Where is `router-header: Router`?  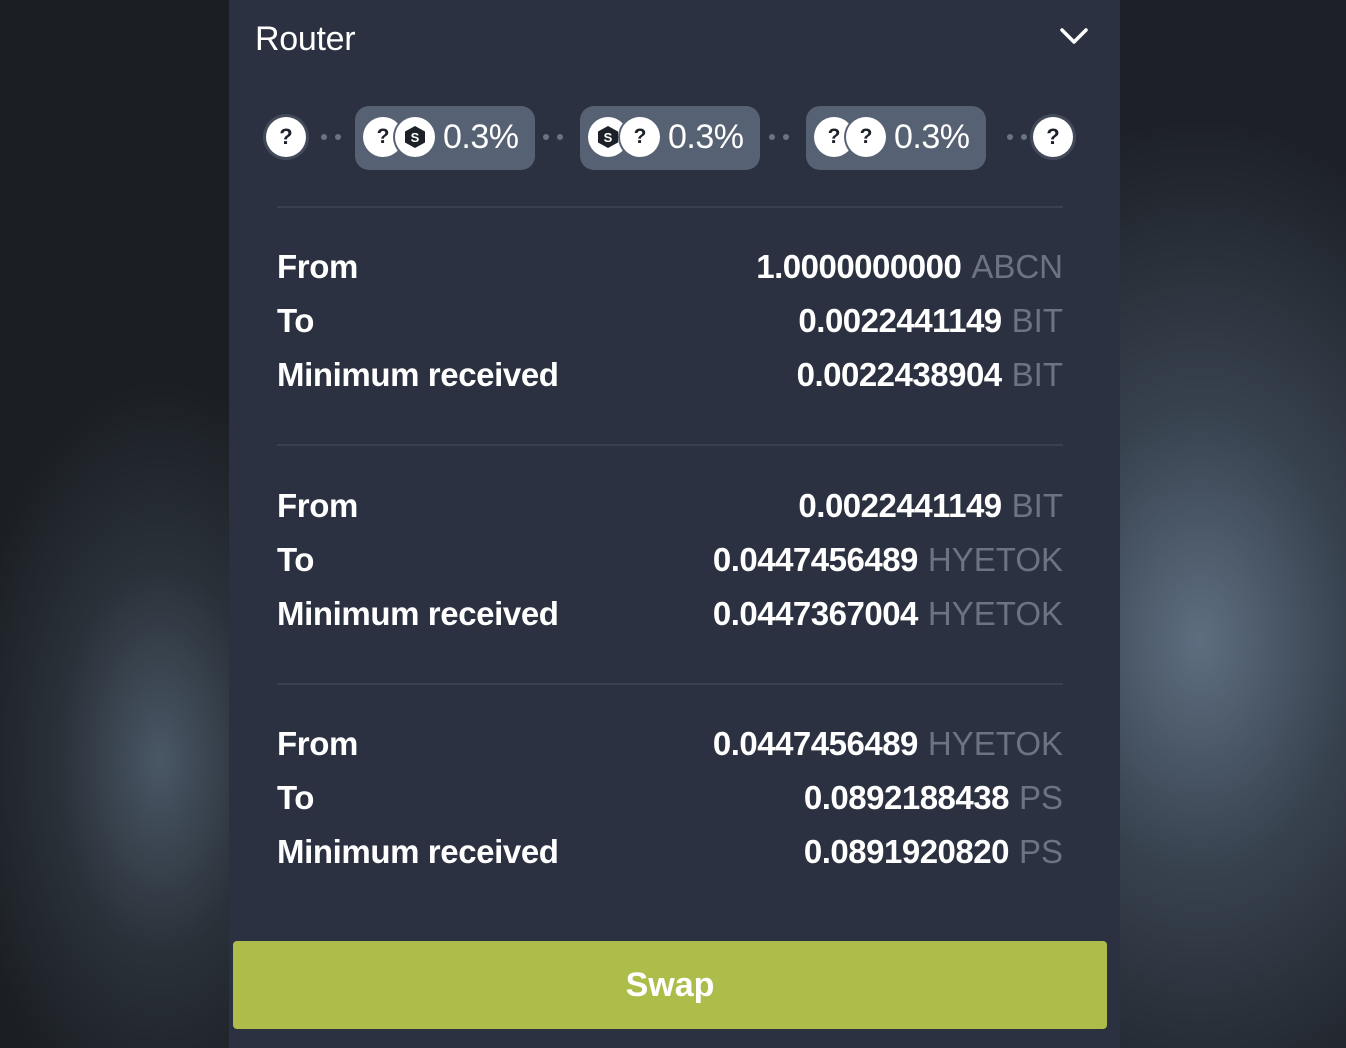
router-header: Router is located at coordinates (675, 40).